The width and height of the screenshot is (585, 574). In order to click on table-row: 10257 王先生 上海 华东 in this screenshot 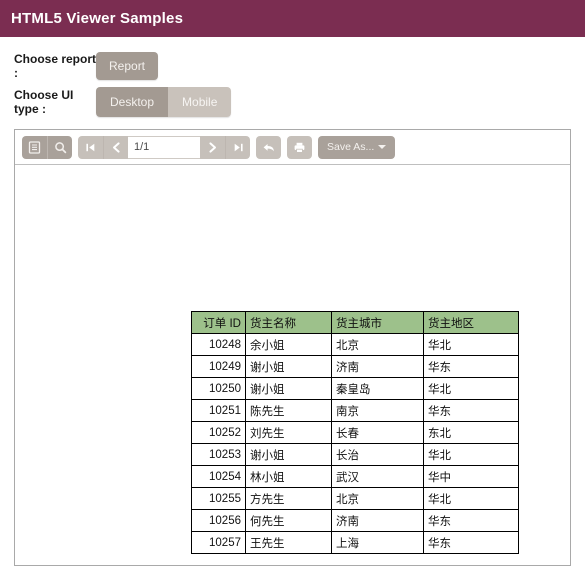, I will do `click(355, 542)`.